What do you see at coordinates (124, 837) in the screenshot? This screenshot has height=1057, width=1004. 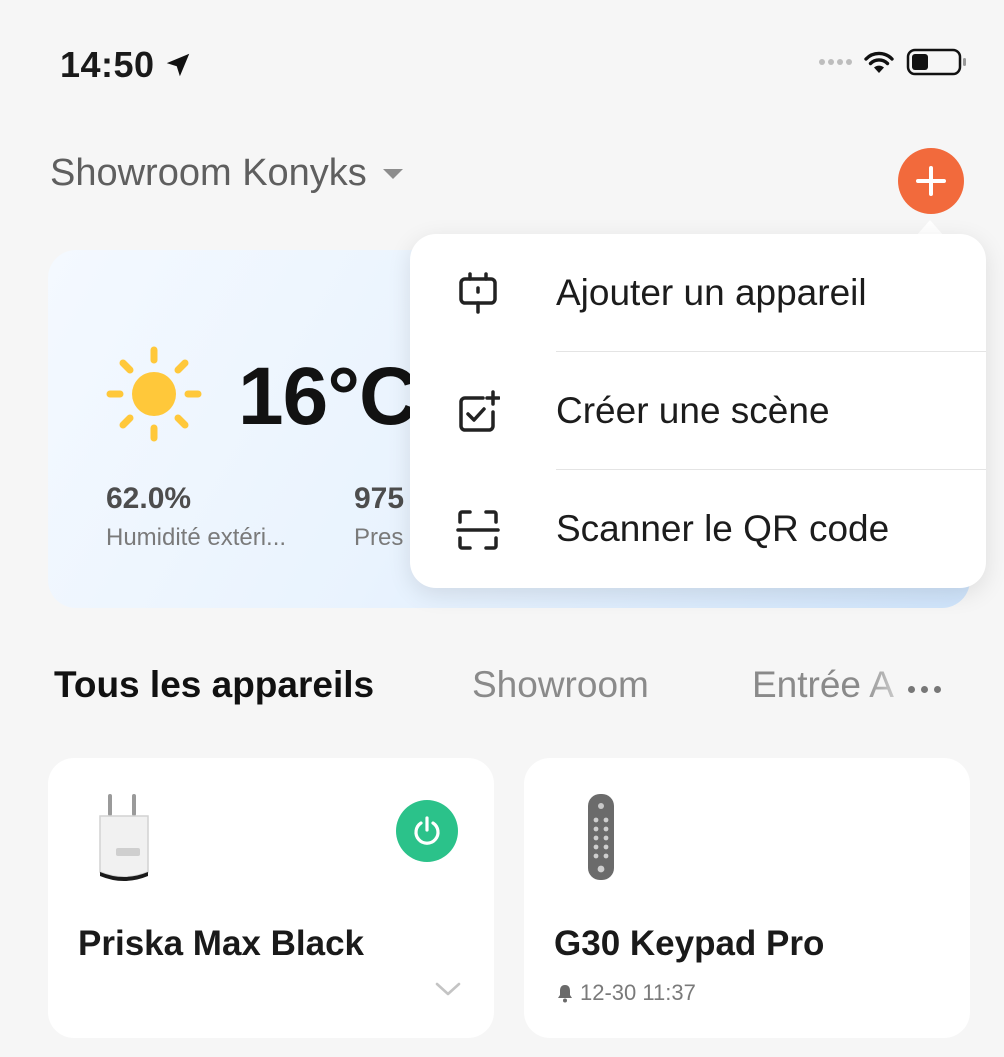 I see `smart-plug-icon` at bounding box center [124, 837].